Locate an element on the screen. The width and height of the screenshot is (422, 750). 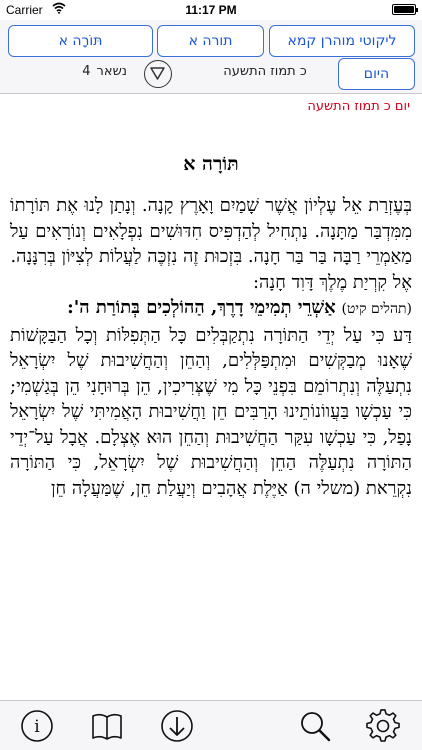
document-title: תּוֹרָה א is located at coordinates (211, 164).